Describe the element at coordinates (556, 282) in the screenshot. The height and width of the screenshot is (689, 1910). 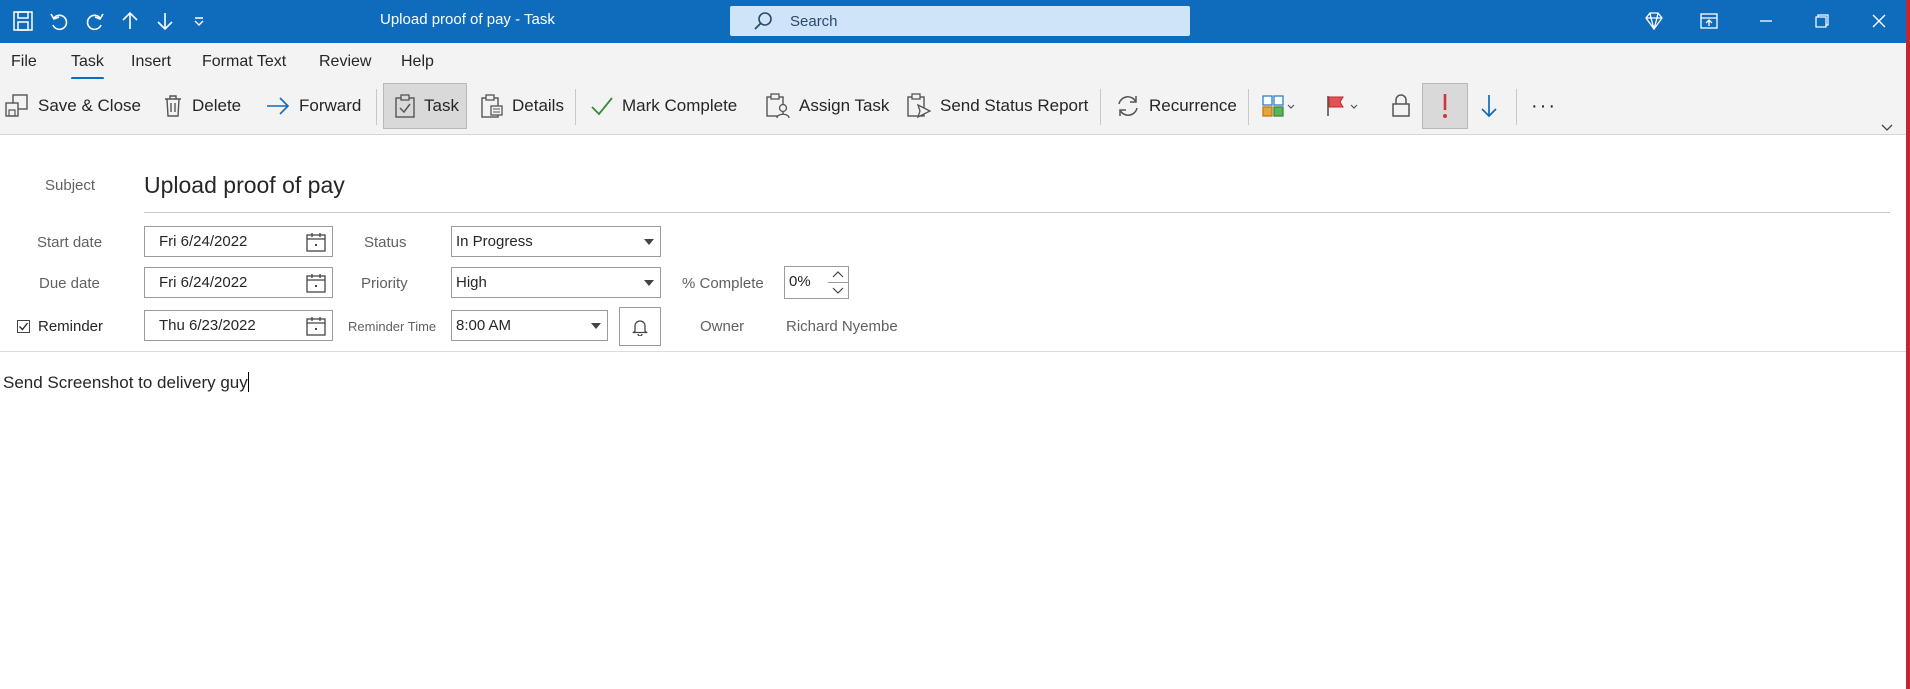
I see `priority-select: High` at that location.